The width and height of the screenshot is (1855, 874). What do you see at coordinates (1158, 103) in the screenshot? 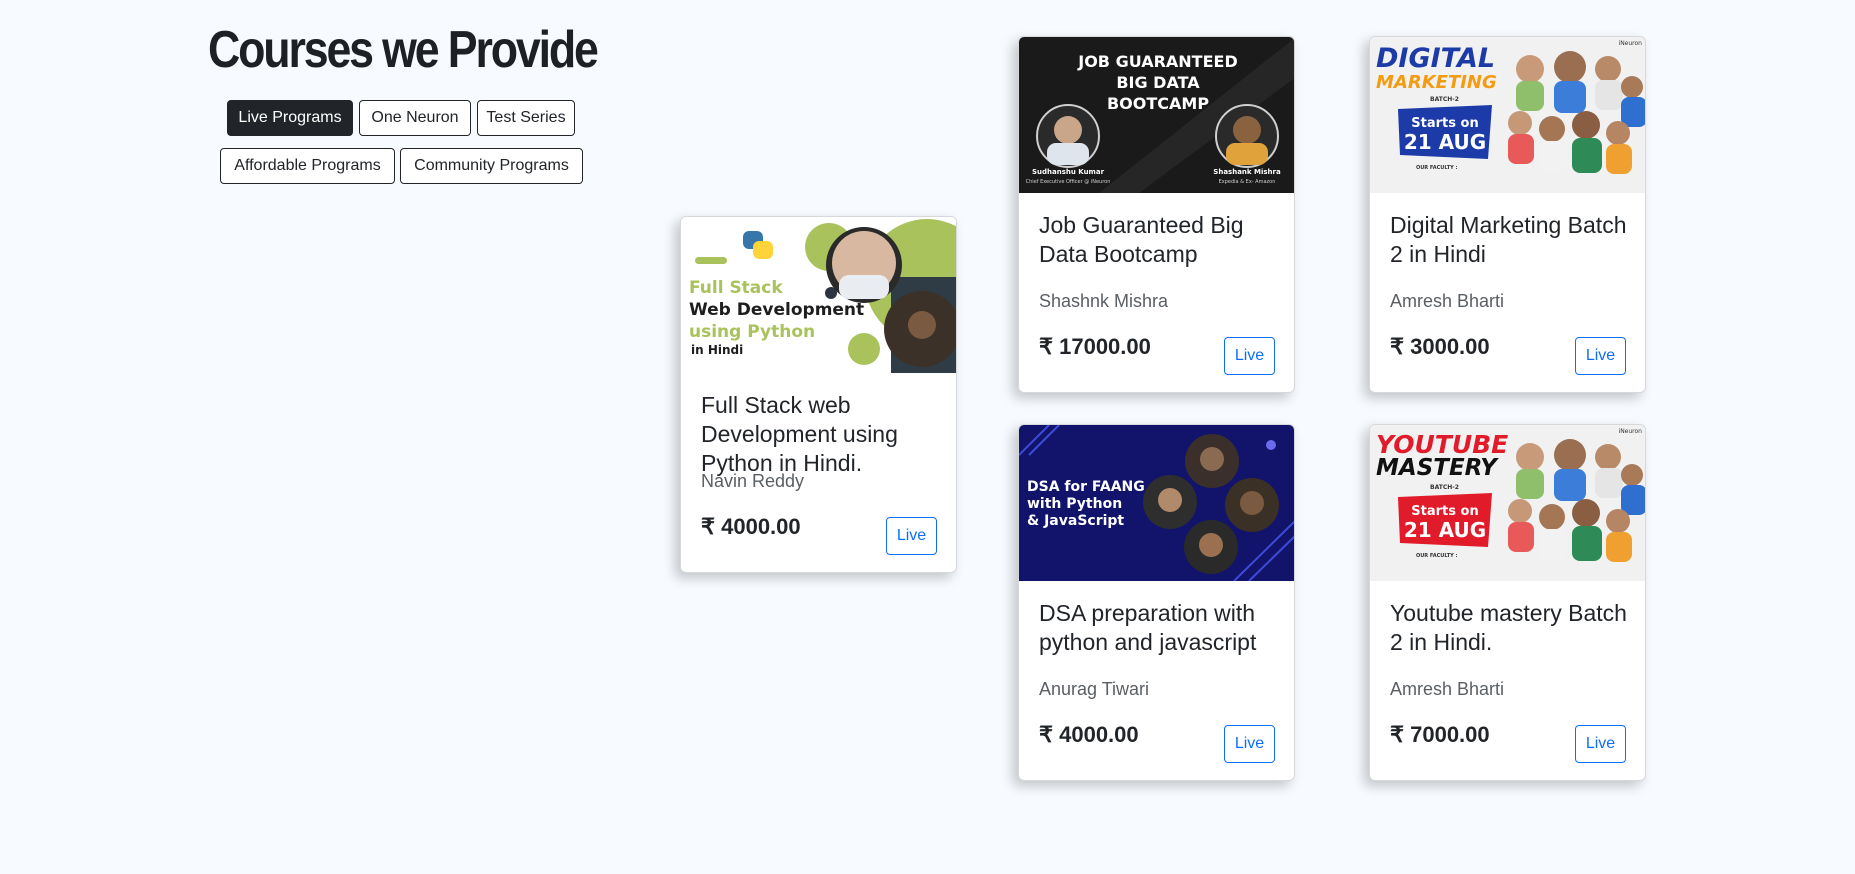
I see `thumb-line3-text: BOOTCAMP` at bounding box center [1158, 103].